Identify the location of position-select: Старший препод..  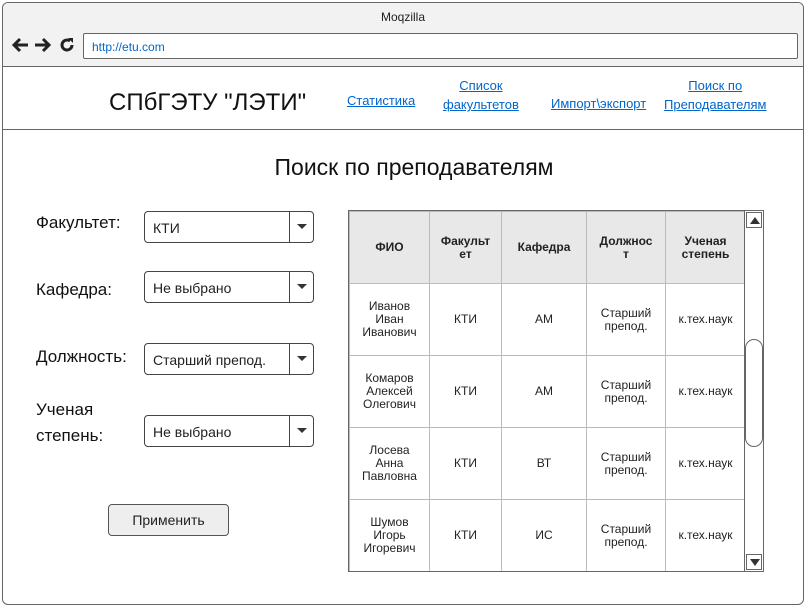
(229, 359).